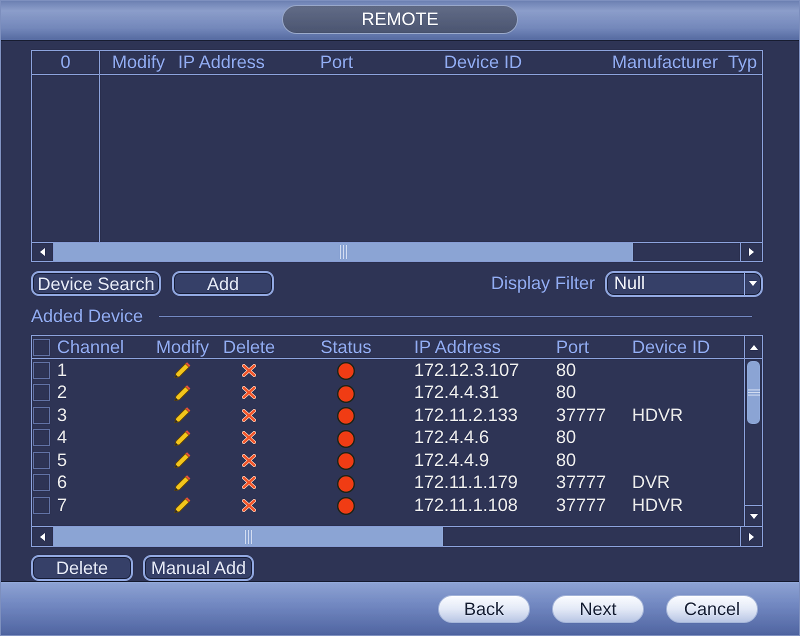  Describe the element at coordinates (754, 347) in the screenshot. I see `up-triangle-icon` at that location.